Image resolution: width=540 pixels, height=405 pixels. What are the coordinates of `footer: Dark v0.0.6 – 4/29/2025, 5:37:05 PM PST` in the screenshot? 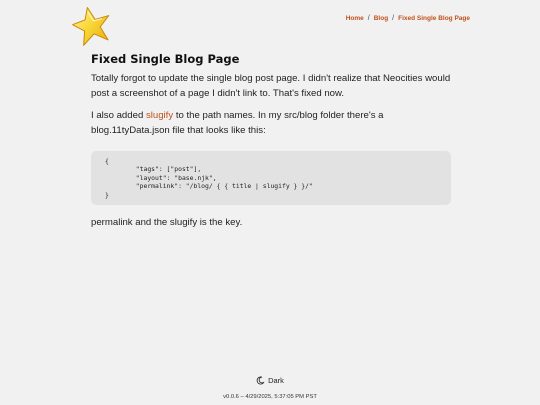 It's located at (270, 386).